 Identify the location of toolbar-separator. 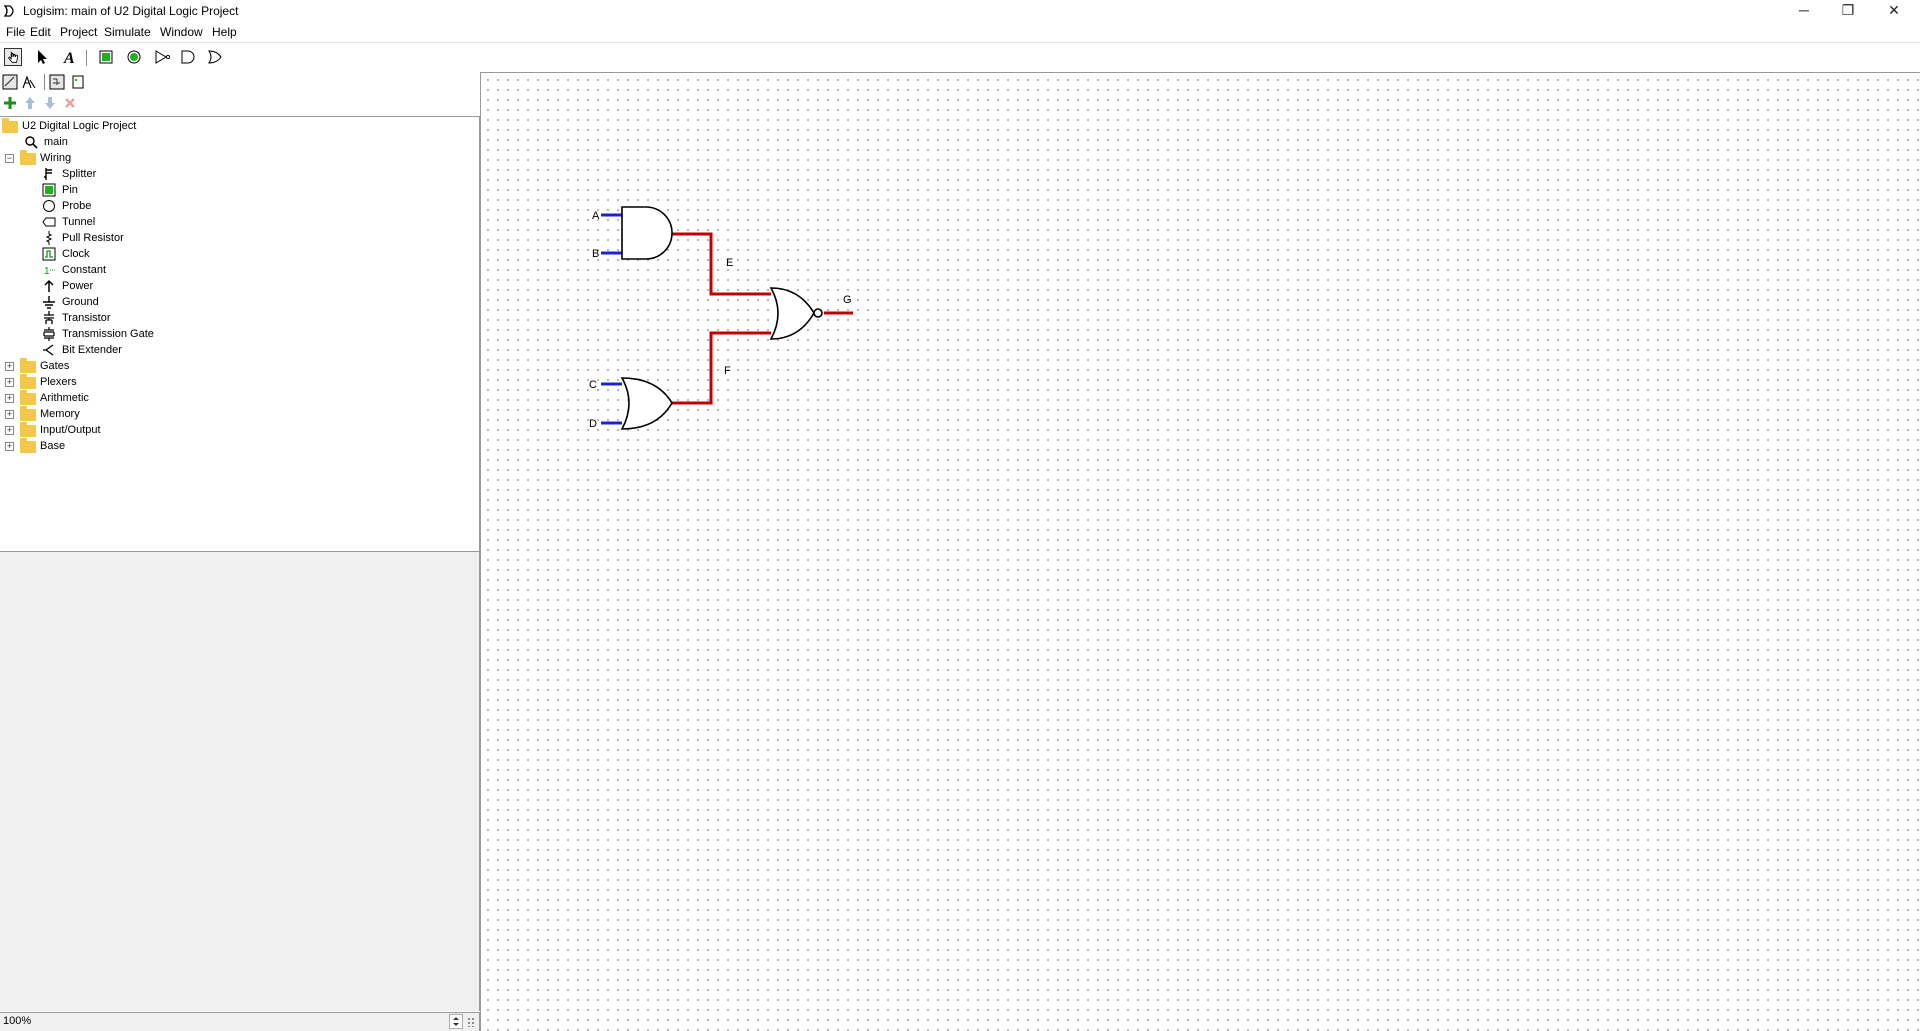
(86, 58).